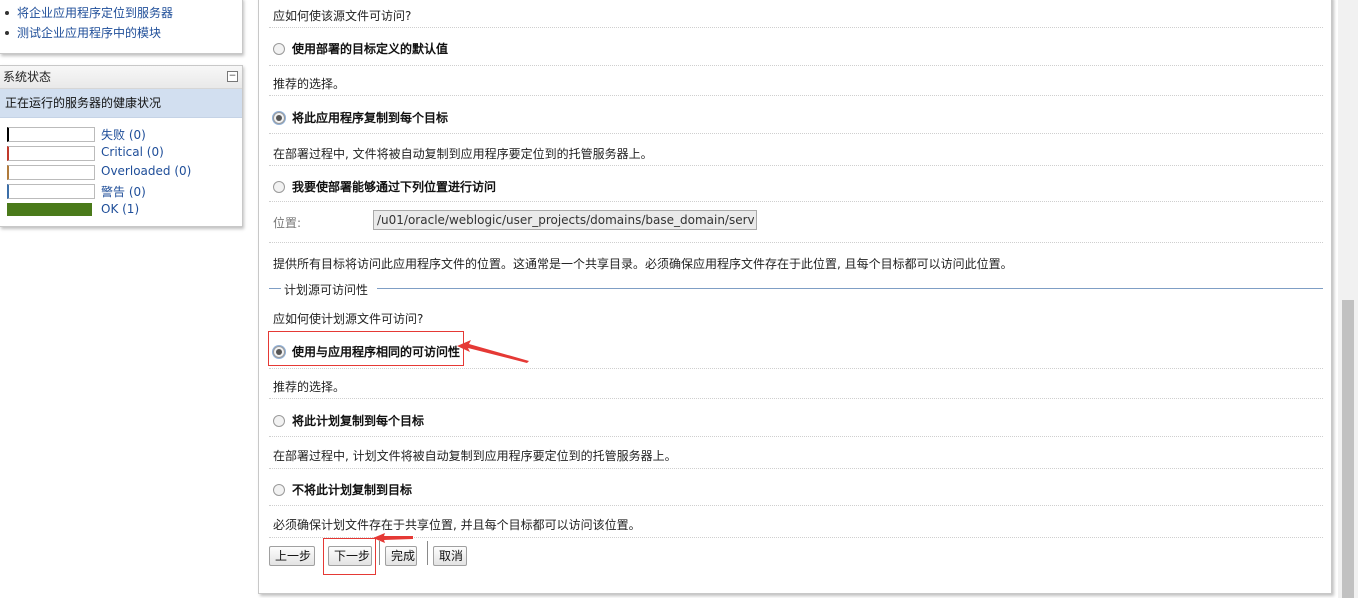 Image resolution: width=1358 pixels, height=598 pixels. I want to click on back-button: 上一步, so click(292, 556).